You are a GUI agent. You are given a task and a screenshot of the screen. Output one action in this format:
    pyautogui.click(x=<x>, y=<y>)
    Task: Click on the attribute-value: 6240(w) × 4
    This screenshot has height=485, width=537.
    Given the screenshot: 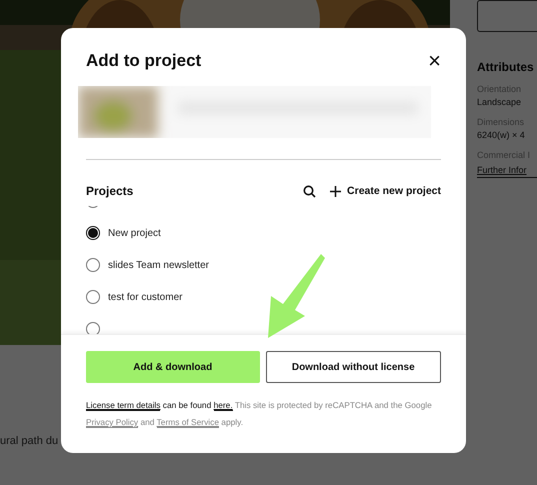 What is the action you would take?
    pyautogui.click(x=501, y=135)
    